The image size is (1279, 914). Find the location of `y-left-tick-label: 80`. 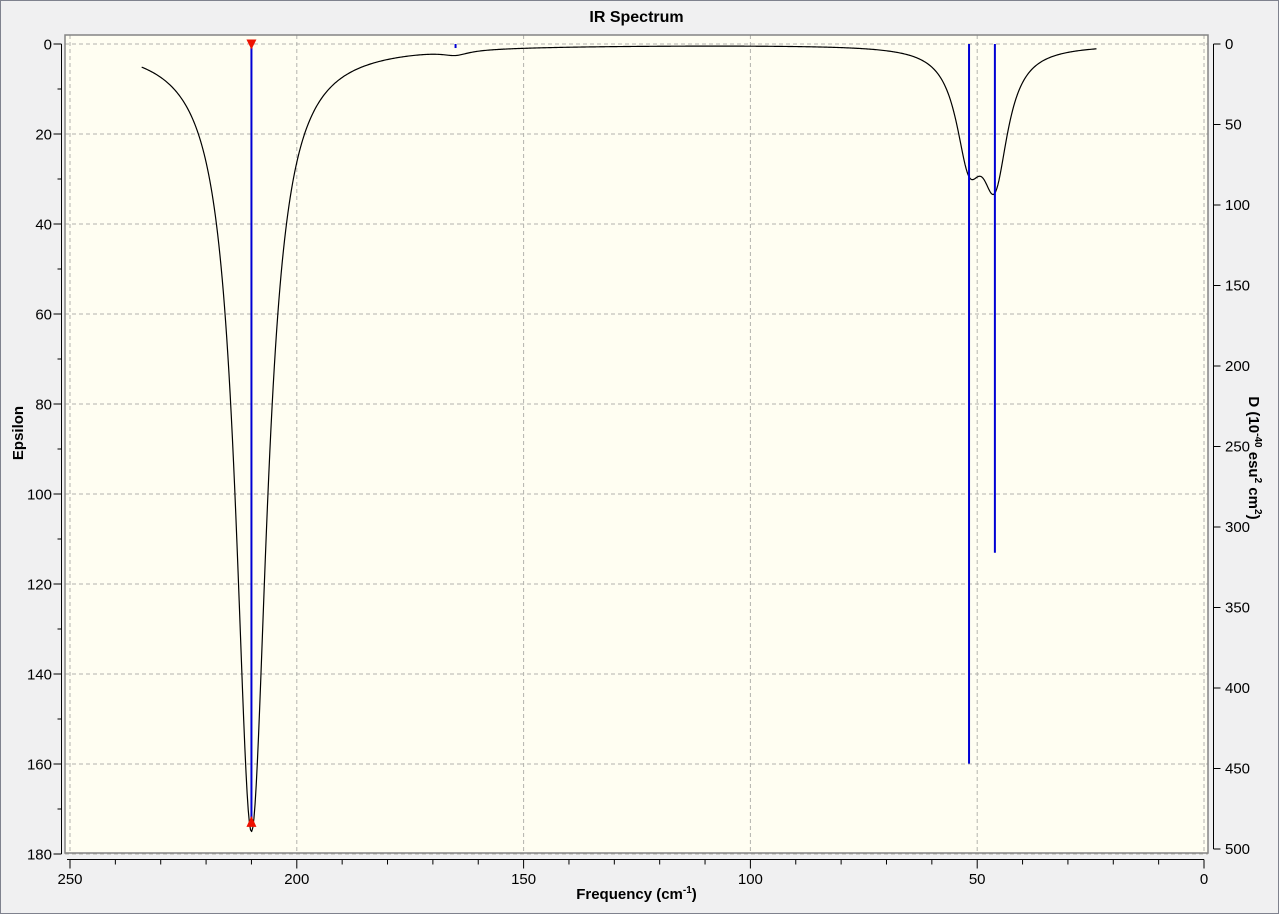

y-left-tick-label: 80 is located at coordinates (43, 405).